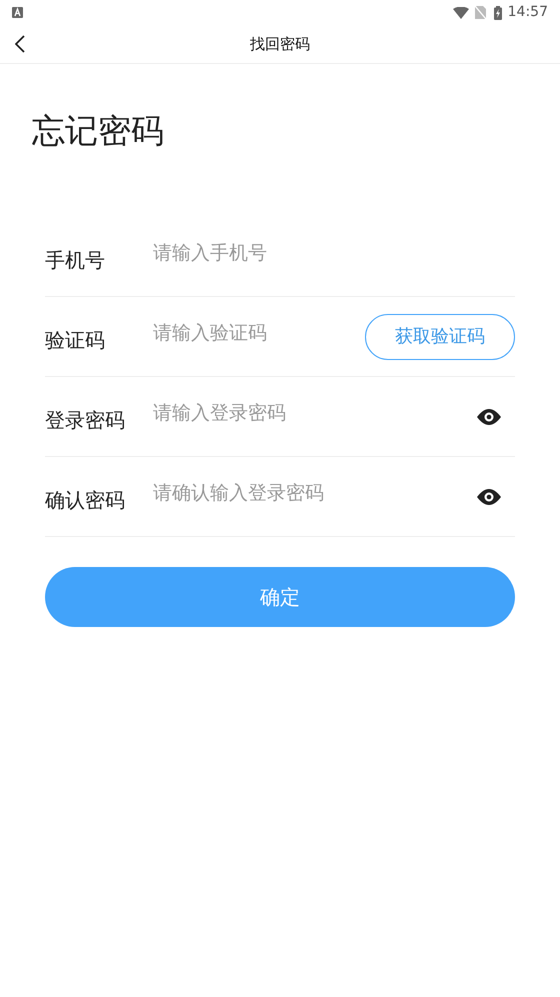 The height and width of the screenshot is (997, 560). Describe the element at coordinates (334, 253) in the screenshot. I see `input-field: 请输入手机号` at that location.